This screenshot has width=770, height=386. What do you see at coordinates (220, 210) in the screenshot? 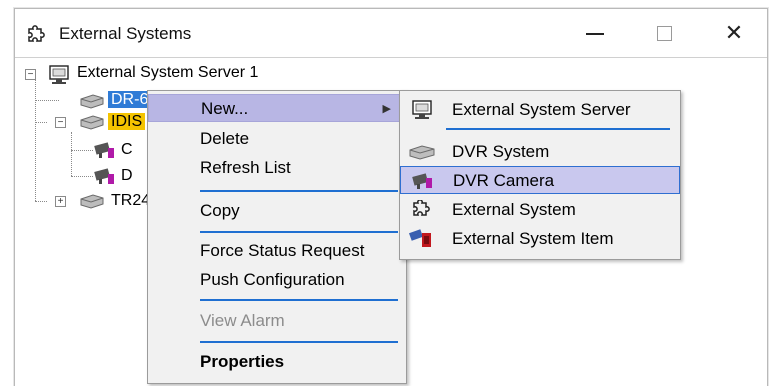
I see `menu-item-label: Copy` at bounding box center [220, 210].